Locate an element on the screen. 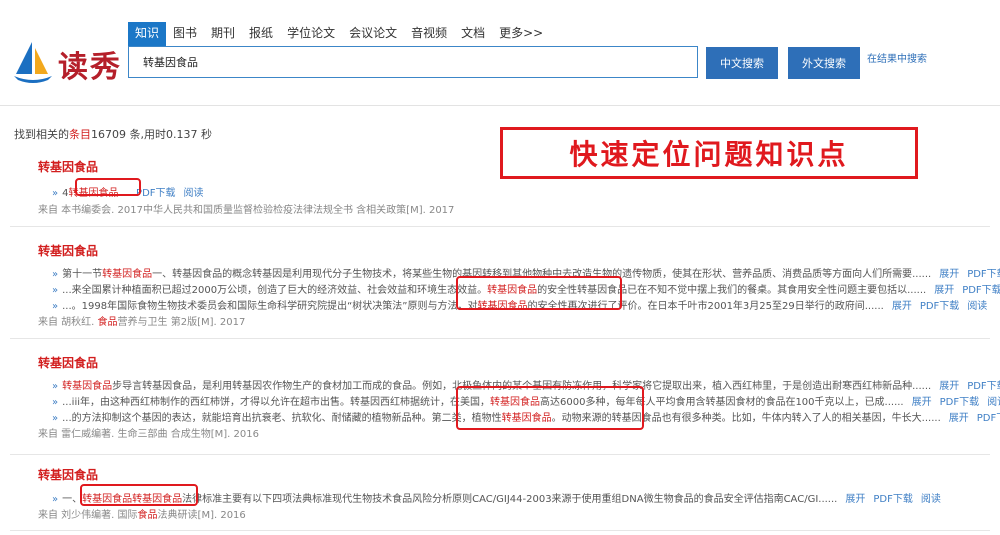 This screenshot has height=535, width=1000. logo-text: 读秀 is located at coordinates (90, 67).